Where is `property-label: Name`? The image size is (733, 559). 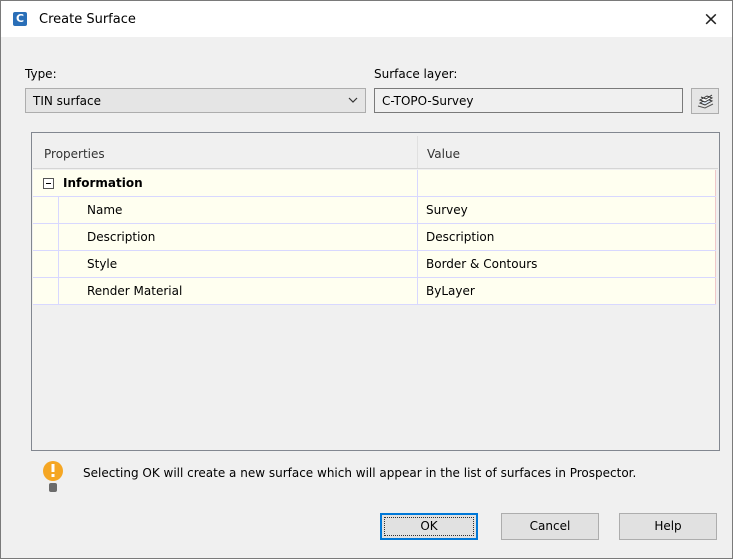 property-label: Name is located at coordinates (105, 210).